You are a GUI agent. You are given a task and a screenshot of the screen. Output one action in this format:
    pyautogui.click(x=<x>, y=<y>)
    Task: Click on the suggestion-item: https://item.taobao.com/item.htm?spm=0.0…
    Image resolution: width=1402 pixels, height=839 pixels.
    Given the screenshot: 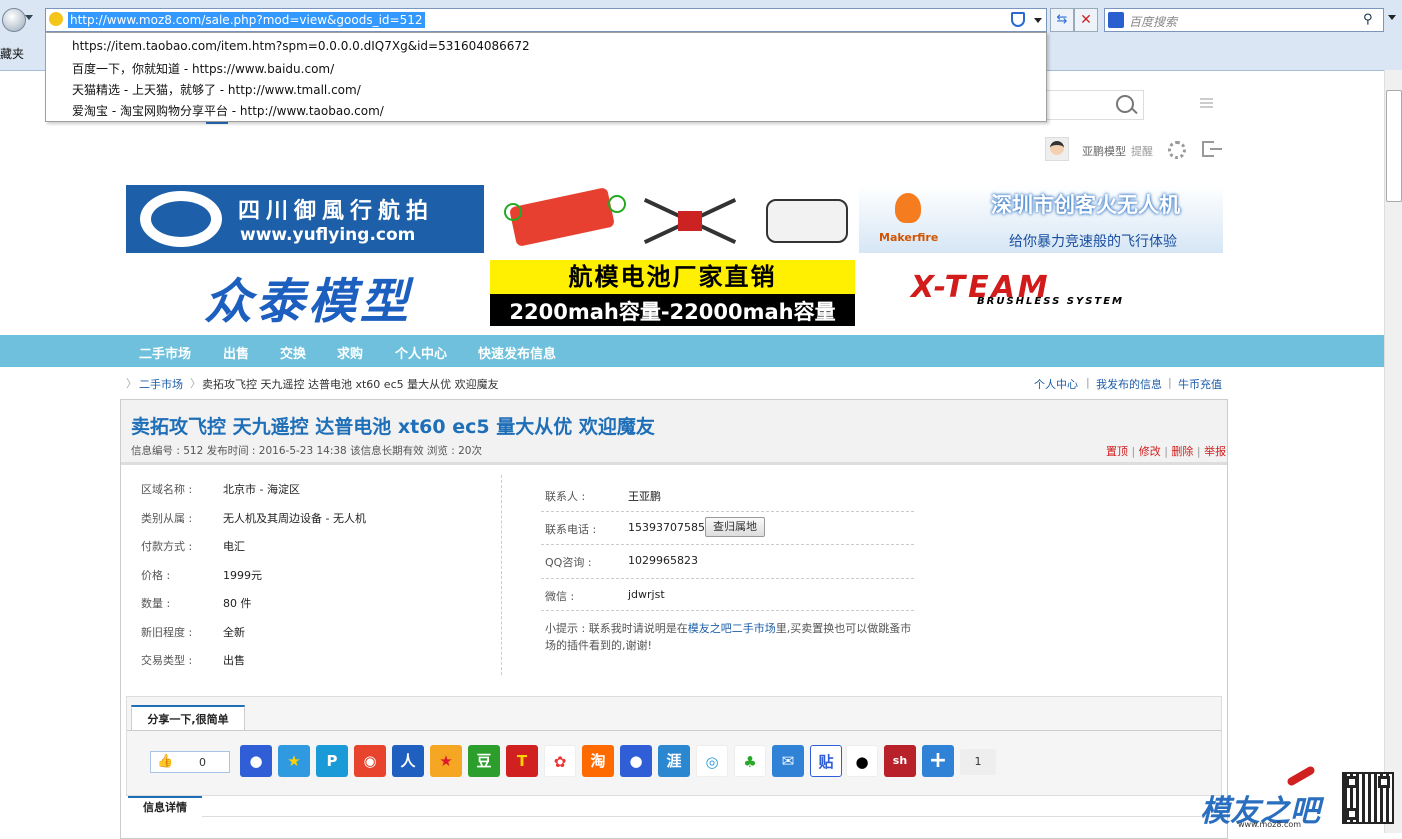 What is the action you would take?
    pyautogui.click(x=301, y=46)
    